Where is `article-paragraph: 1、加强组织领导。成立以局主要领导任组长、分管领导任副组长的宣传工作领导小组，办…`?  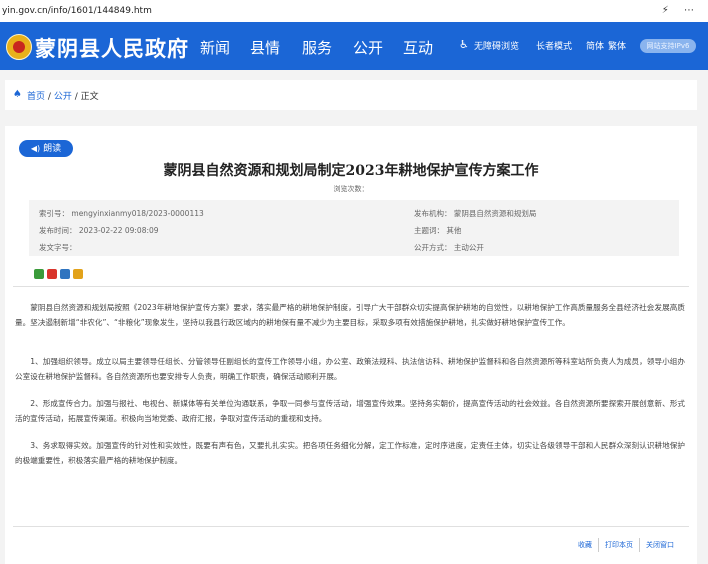
article-paragraph: 1、加强组织领导。成立以局主要领导任组长、分管领导任副组长的宣传工作领导小组，办… is located at coordinates (350, 369).